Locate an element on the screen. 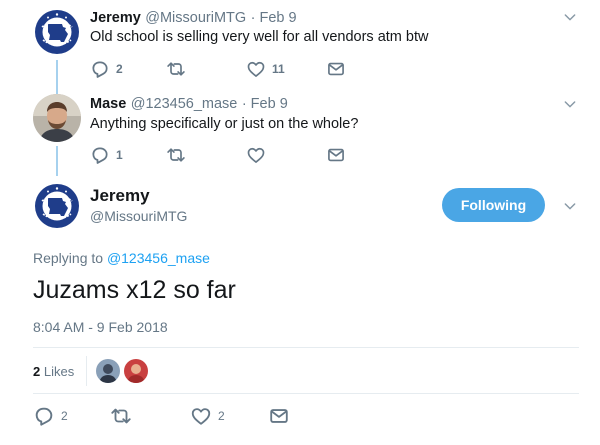 The height and width of the screenshot is (445, 600). display-name: Mase is located at coordinates (108, 104).